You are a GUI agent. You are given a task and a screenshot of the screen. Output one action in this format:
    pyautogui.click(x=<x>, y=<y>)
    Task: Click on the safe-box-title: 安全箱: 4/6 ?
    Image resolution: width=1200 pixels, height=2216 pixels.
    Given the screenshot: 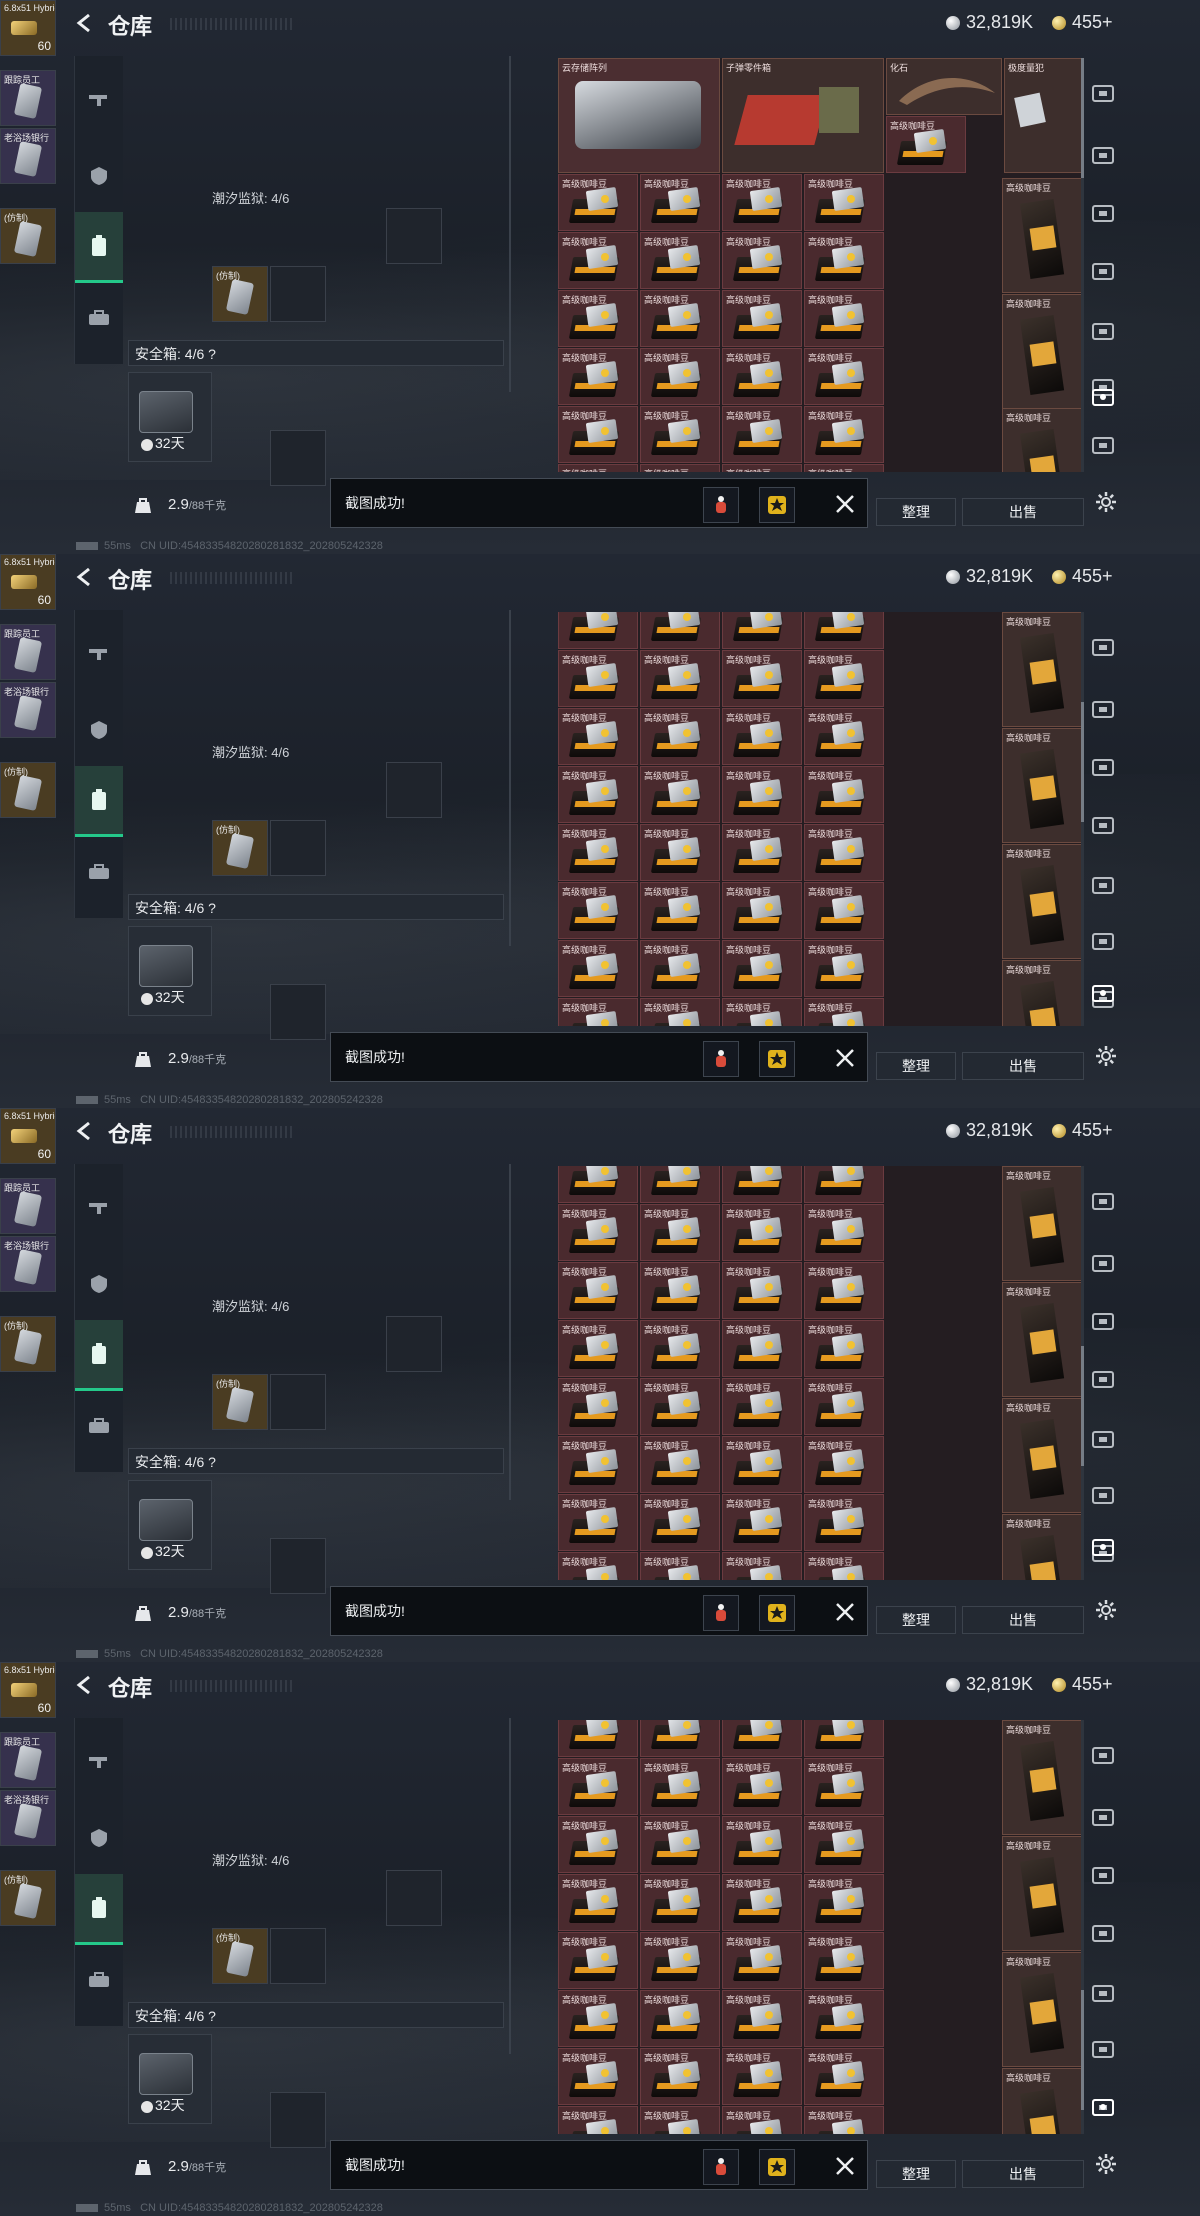 What is the action you would take?
    pyautogui.click(x=316, y=907)
    